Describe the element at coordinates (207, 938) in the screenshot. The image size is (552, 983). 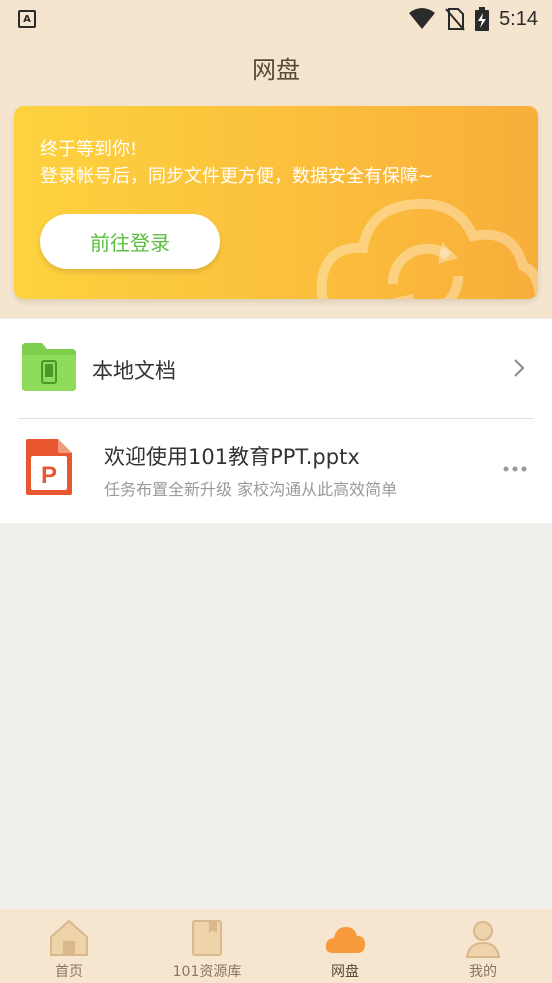
I see `book-icon` at that location.